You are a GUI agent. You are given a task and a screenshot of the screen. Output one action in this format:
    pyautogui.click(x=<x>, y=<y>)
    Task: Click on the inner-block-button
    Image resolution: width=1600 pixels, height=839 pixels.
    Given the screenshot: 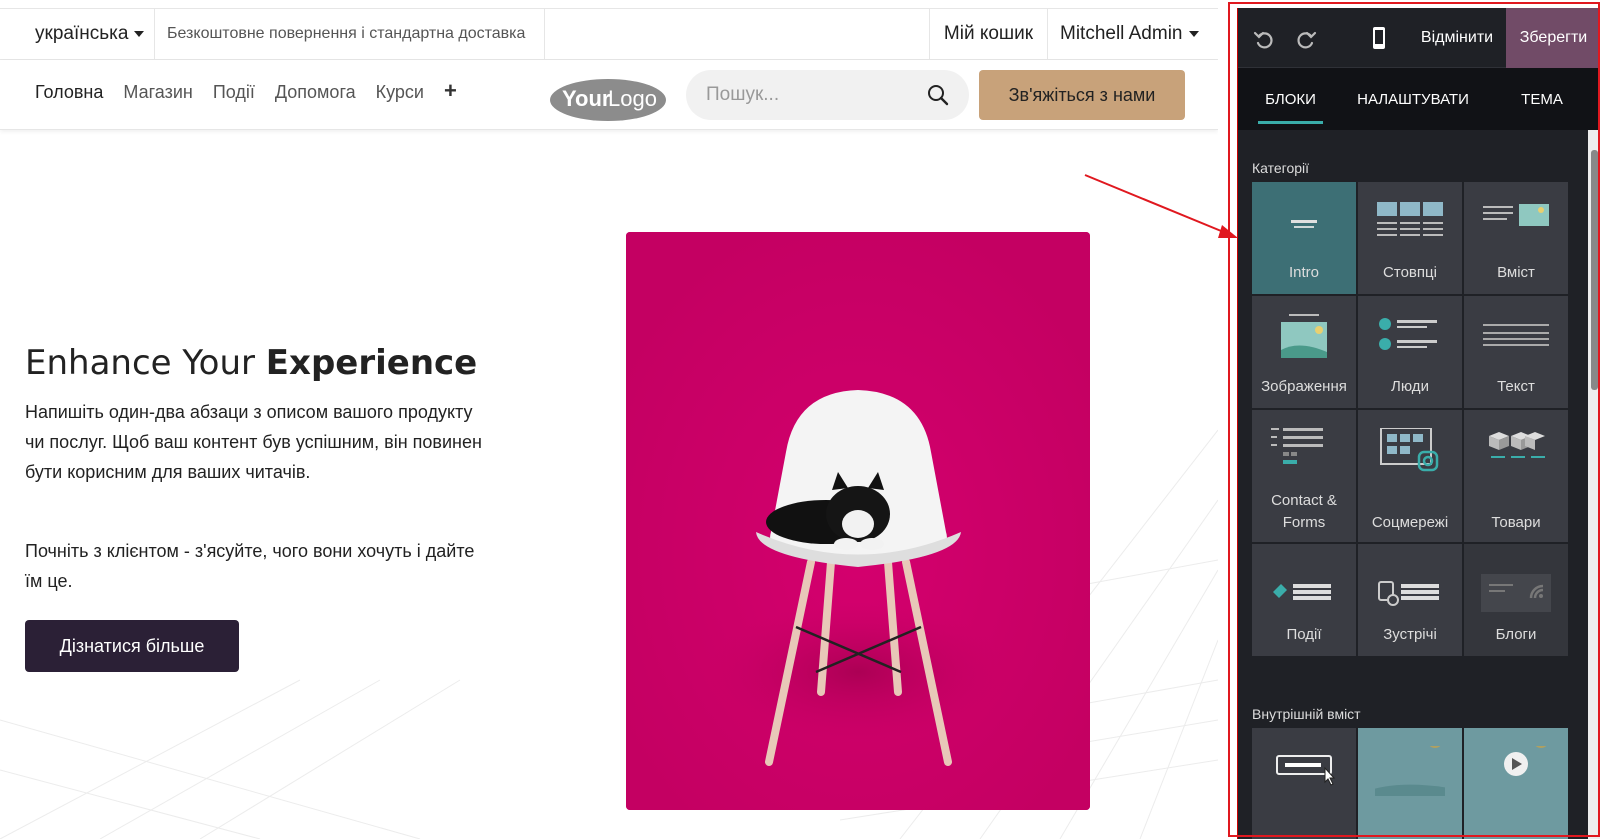 What is the action you would take?
    pyautogui.click(x=1304, y=783)
    